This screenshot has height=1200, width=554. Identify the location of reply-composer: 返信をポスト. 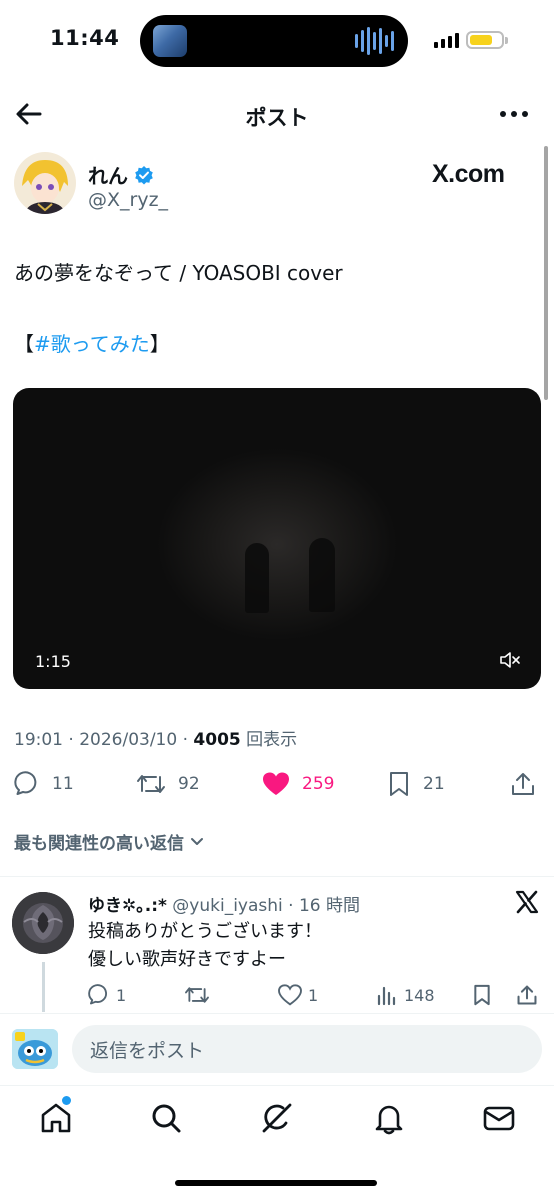
(277, 1049).